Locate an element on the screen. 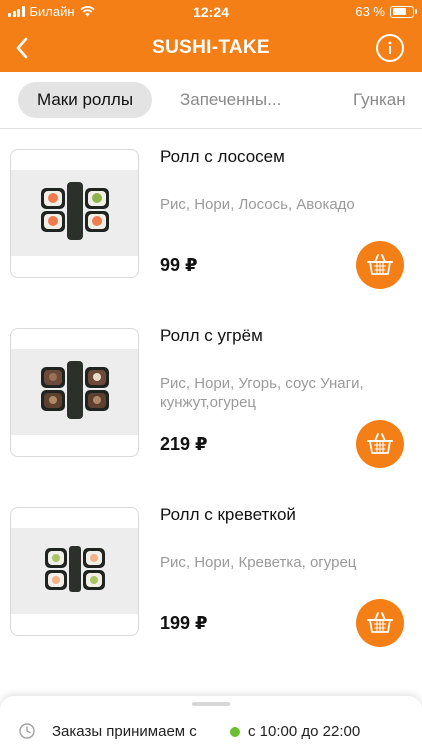  product-price: 219 ₽ is located at coordinates (184, 444).